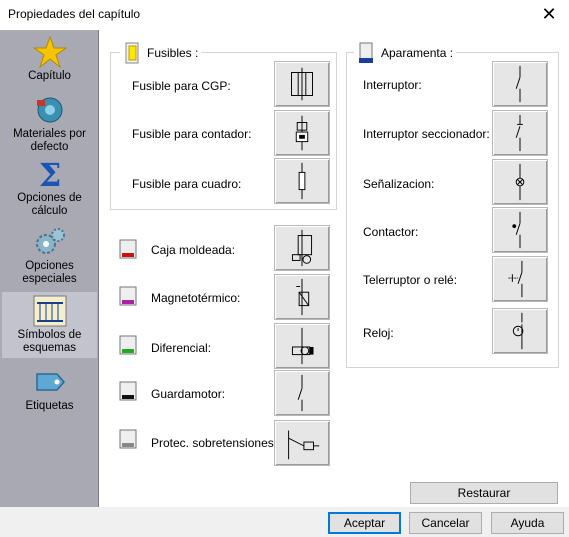 The image size is (569, 537). Describe the element at coordinates (302, 443) in the screenshot. I see `protec-sobretensiones-symbol-button` at that location.